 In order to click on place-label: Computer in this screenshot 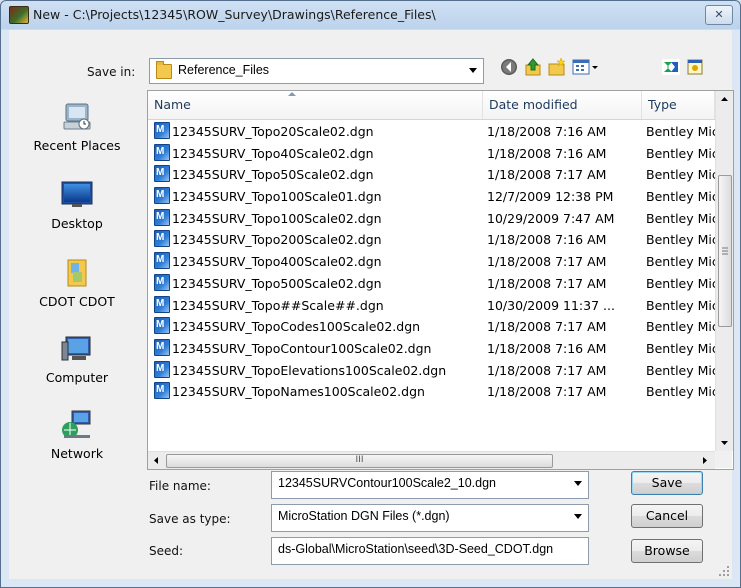, I will do `click(77, 377)`.